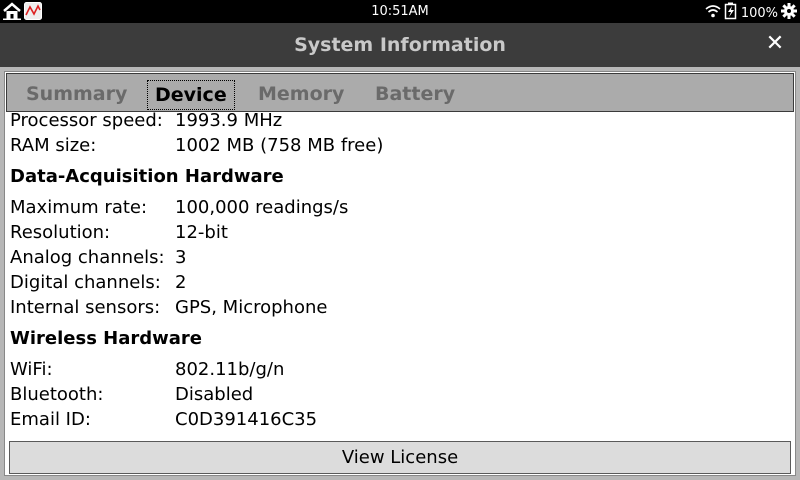  Describe the element at coordinates (181, 282) in the screenshot. I see `info-value: 2` at that location.